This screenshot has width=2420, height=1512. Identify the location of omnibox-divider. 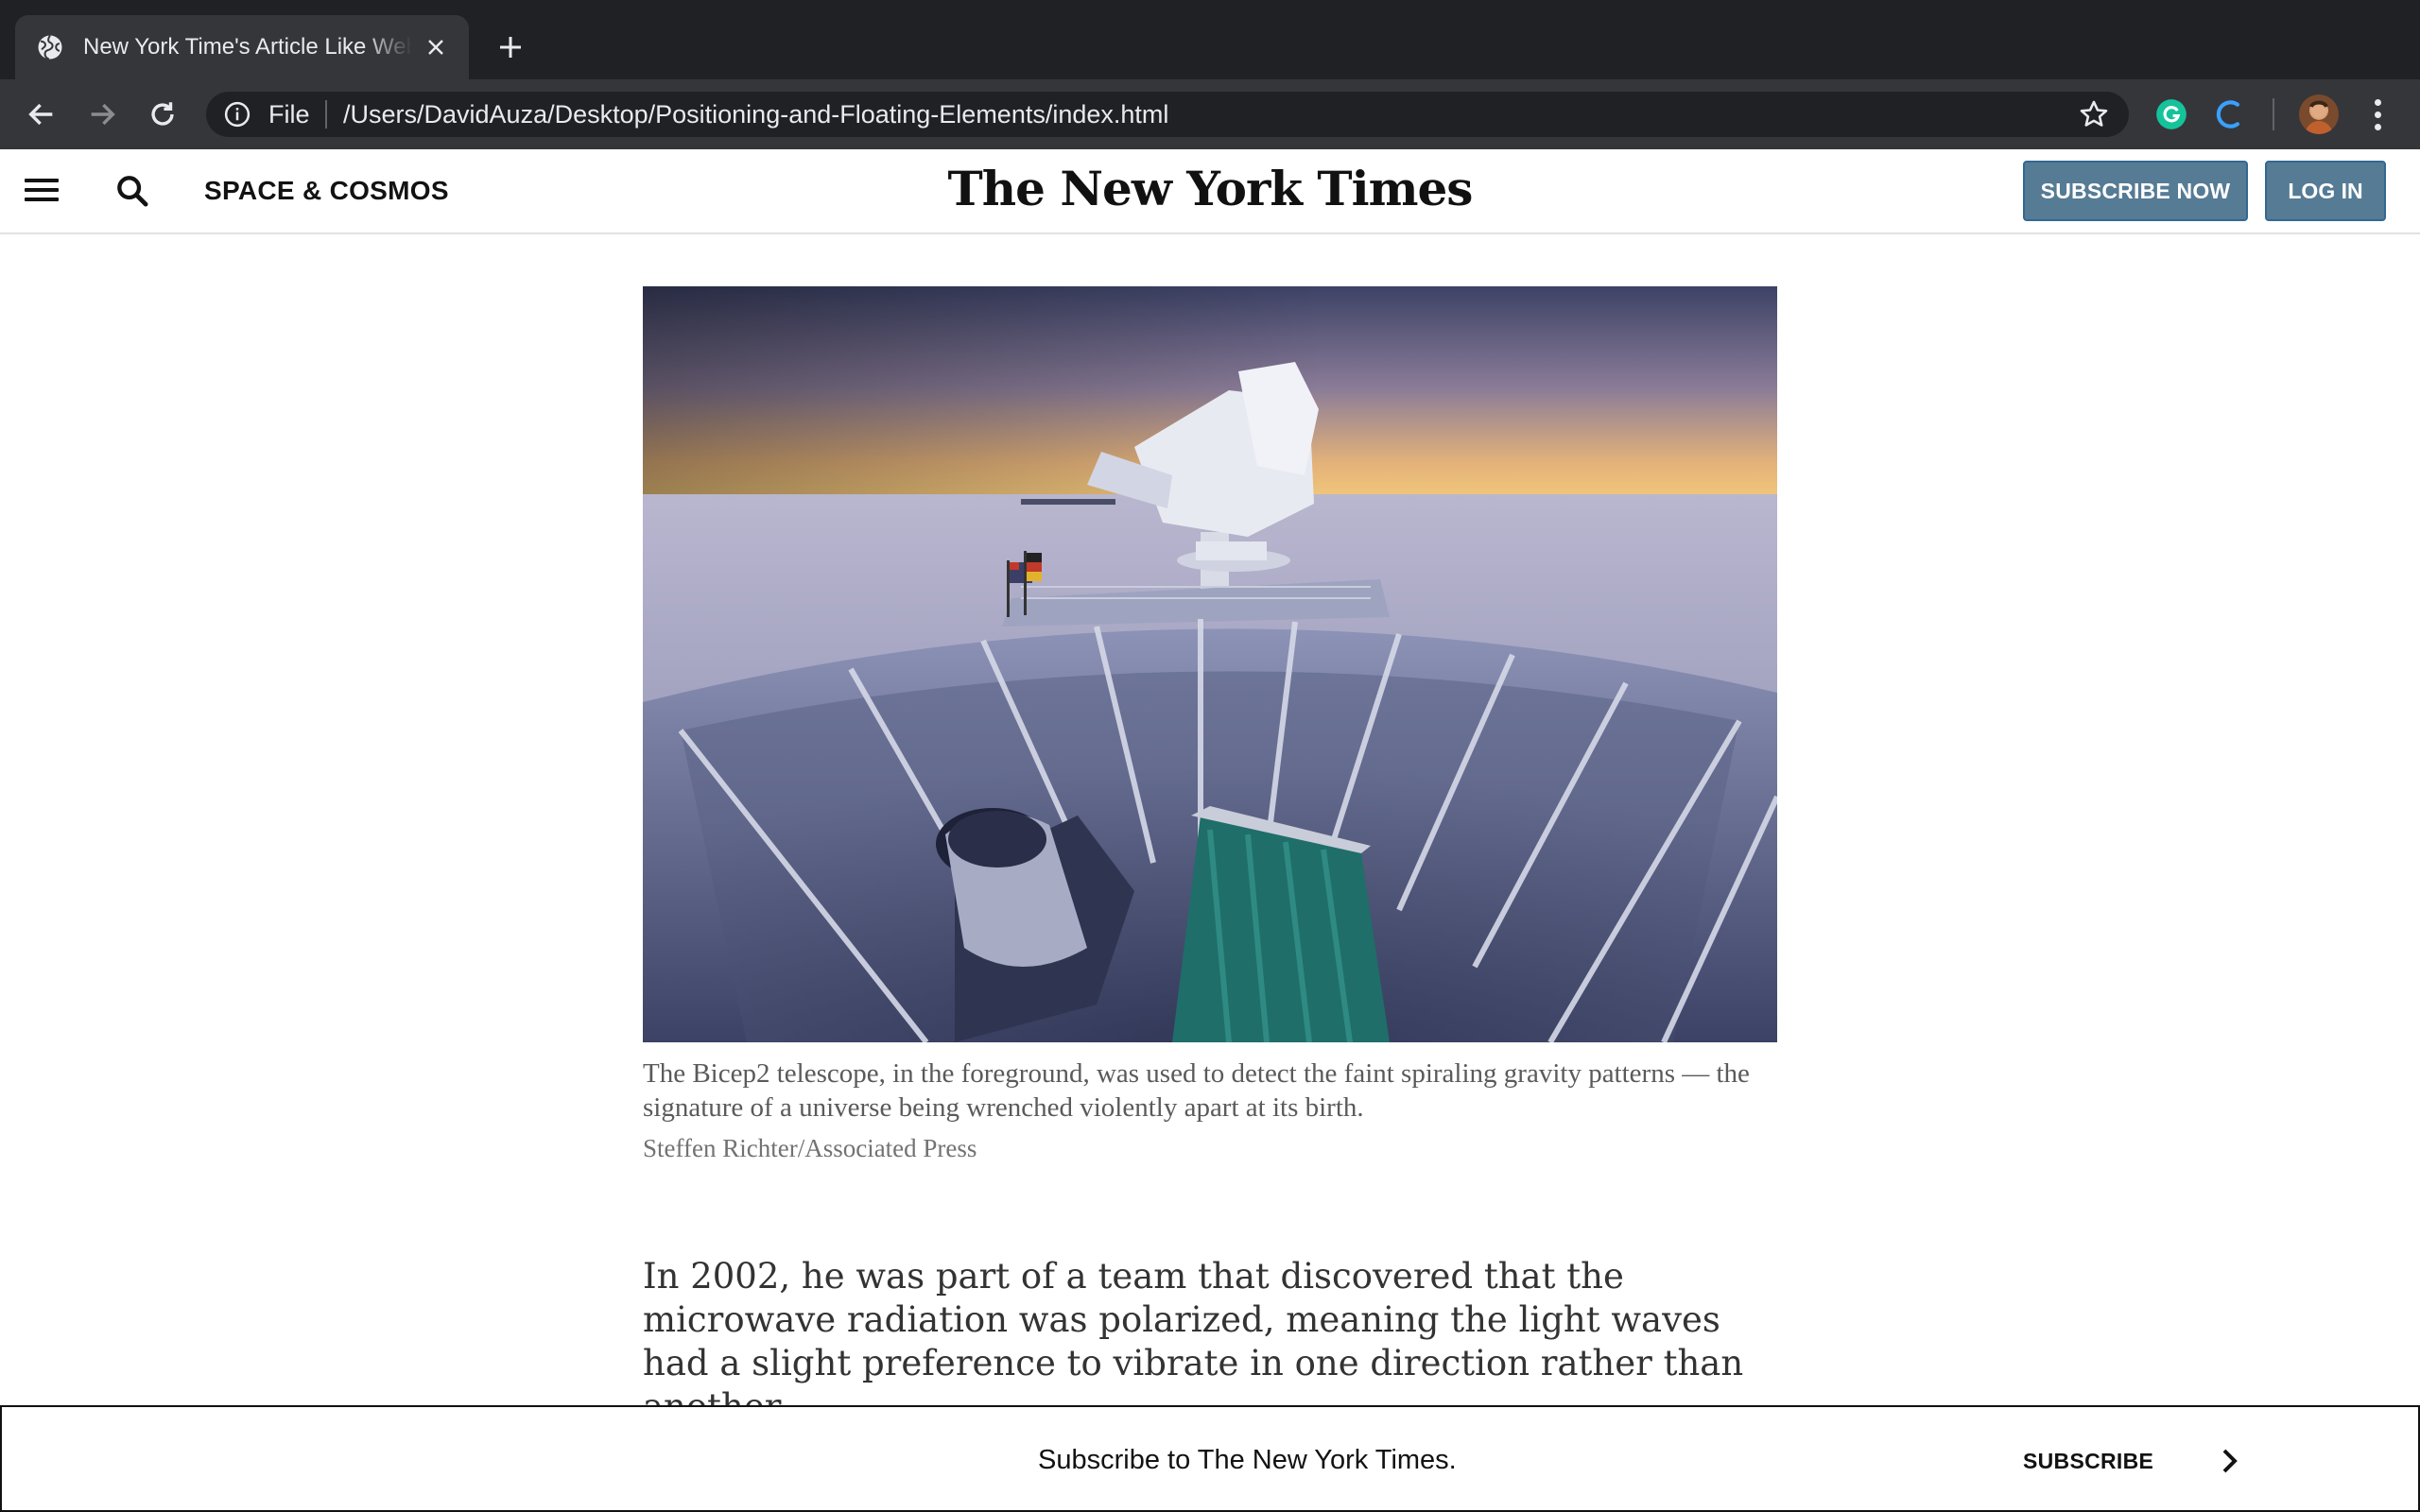
(326, 114).